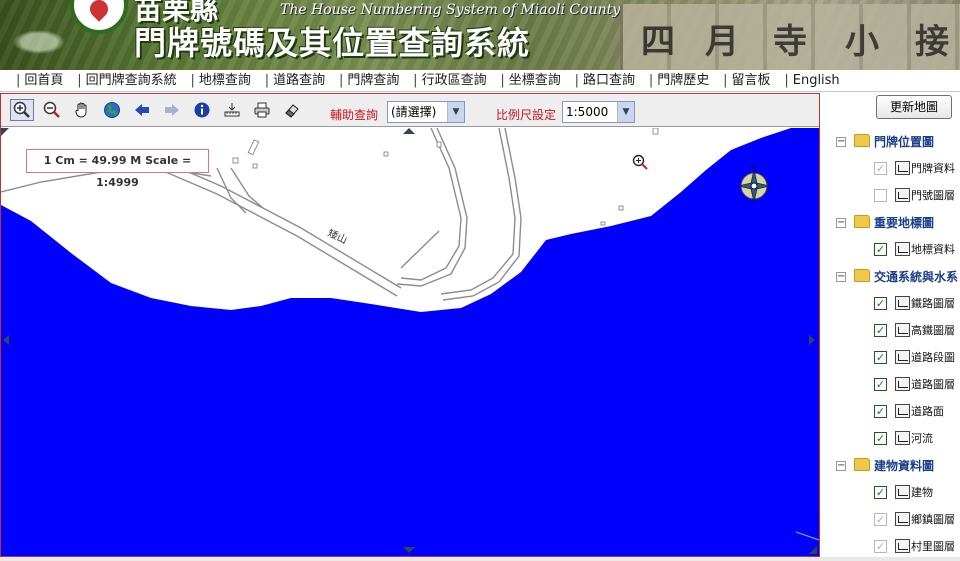  Describe the element at coordinates (754, 184) in the screenshot. I see `north-arrow-compass-icon: N` at that location.